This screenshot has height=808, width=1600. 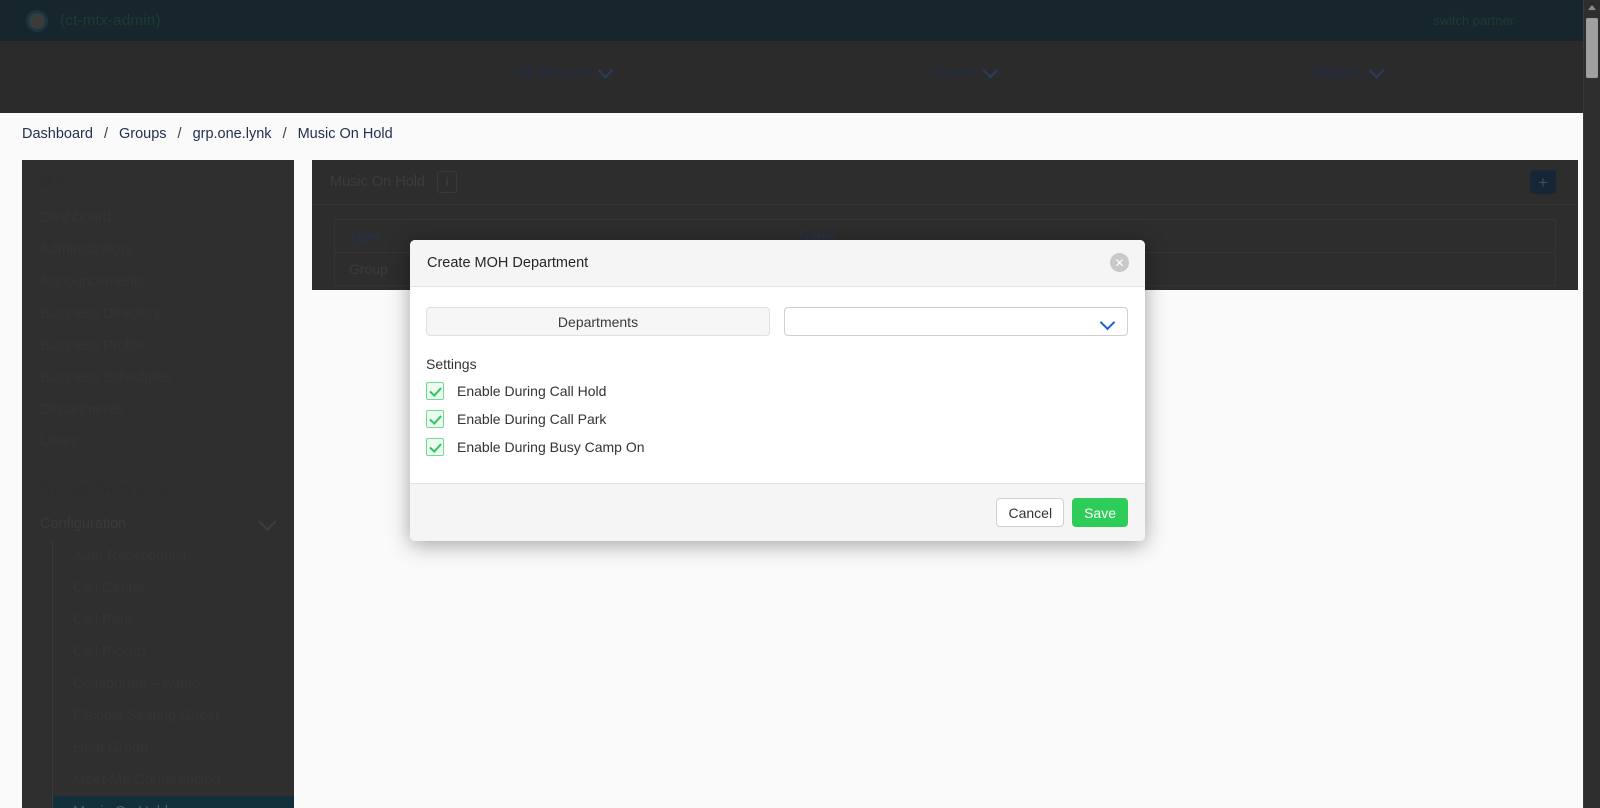 I want to click on sidebar-section-configuration: Configuration, so click(x=158, y=524).